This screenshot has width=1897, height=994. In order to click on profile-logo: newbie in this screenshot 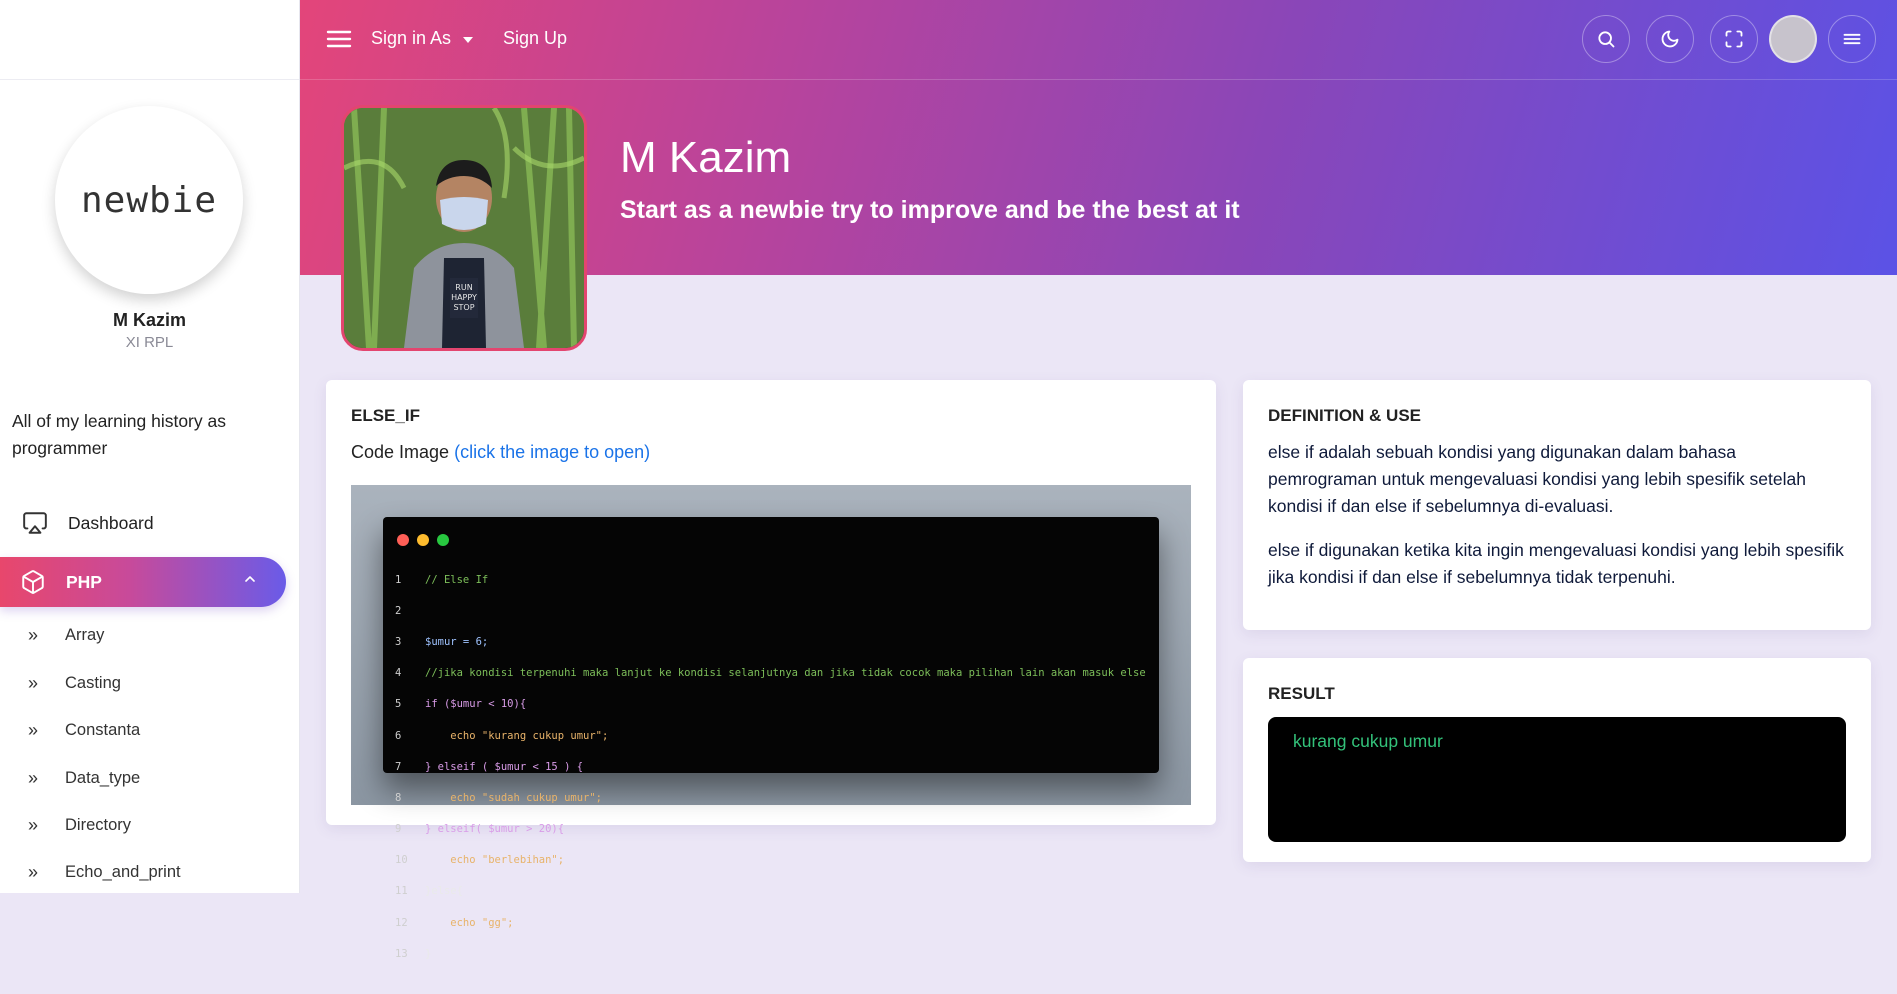, I will do `click(149, 200)`.